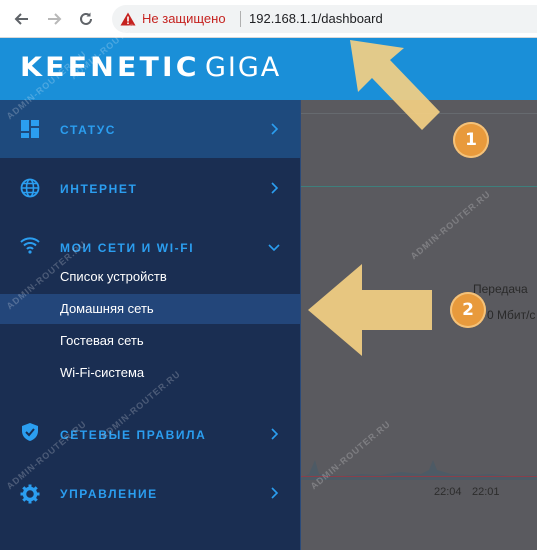  Describe the element at coordinates (374, 198) in the screenshot. I see `annotation-layer` at that location.